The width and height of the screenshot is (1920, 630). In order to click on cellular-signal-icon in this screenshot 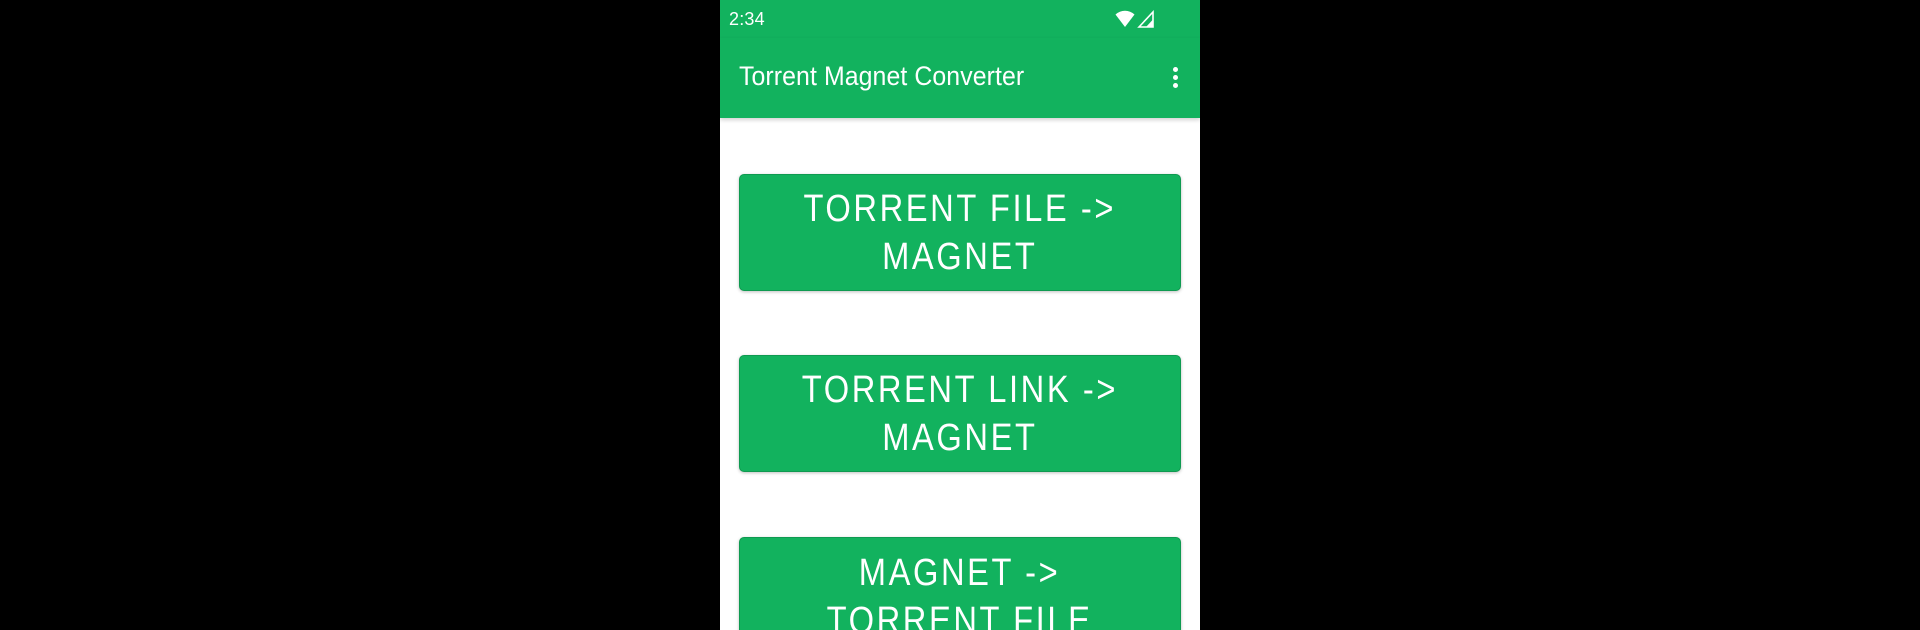, I will do `click(1145, 19)`.